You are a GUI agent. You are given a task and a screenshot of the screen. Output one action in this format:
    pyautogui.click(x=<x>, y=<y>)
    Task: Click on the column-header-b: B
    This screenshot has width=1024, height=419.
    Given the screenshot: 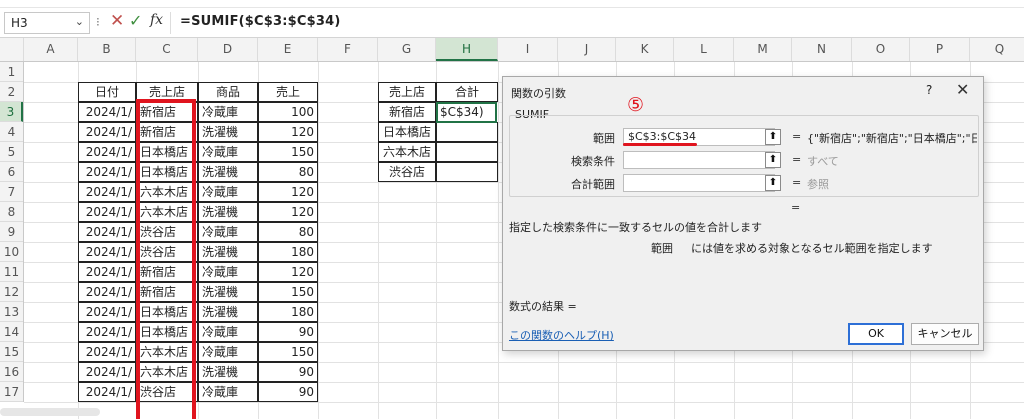 What is the action you would take?
    pyautogui.click(x=107, y=49)
    